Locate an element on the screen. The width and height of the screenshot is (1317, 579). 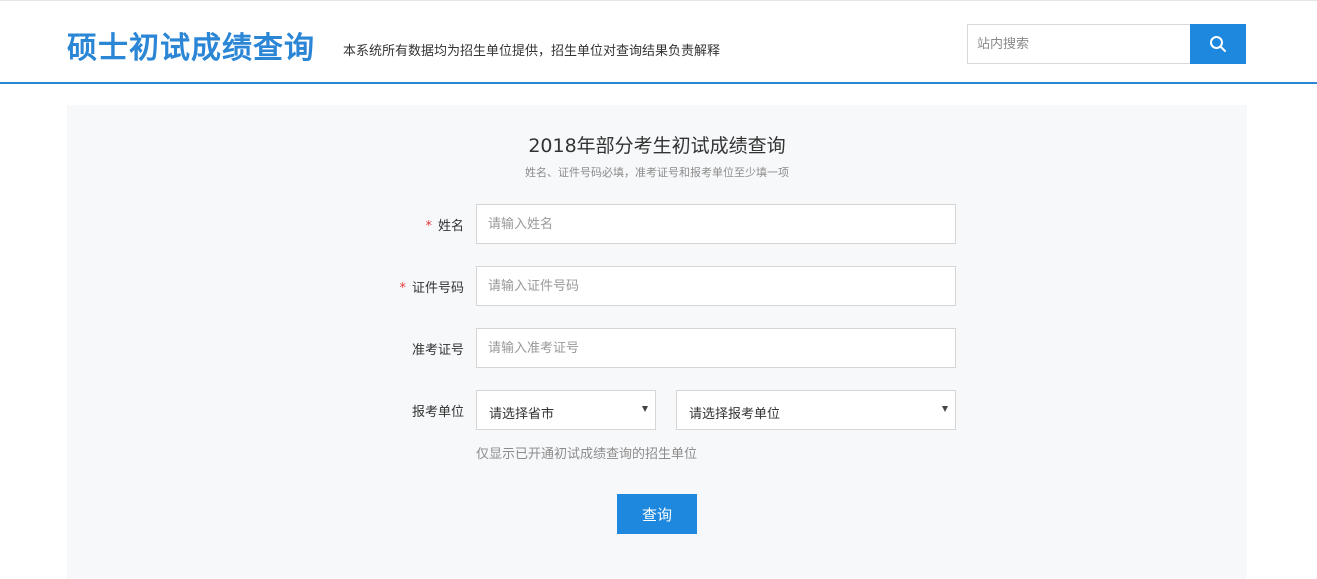
province-select: 请选择省市 is located at coordinates (566, 410).